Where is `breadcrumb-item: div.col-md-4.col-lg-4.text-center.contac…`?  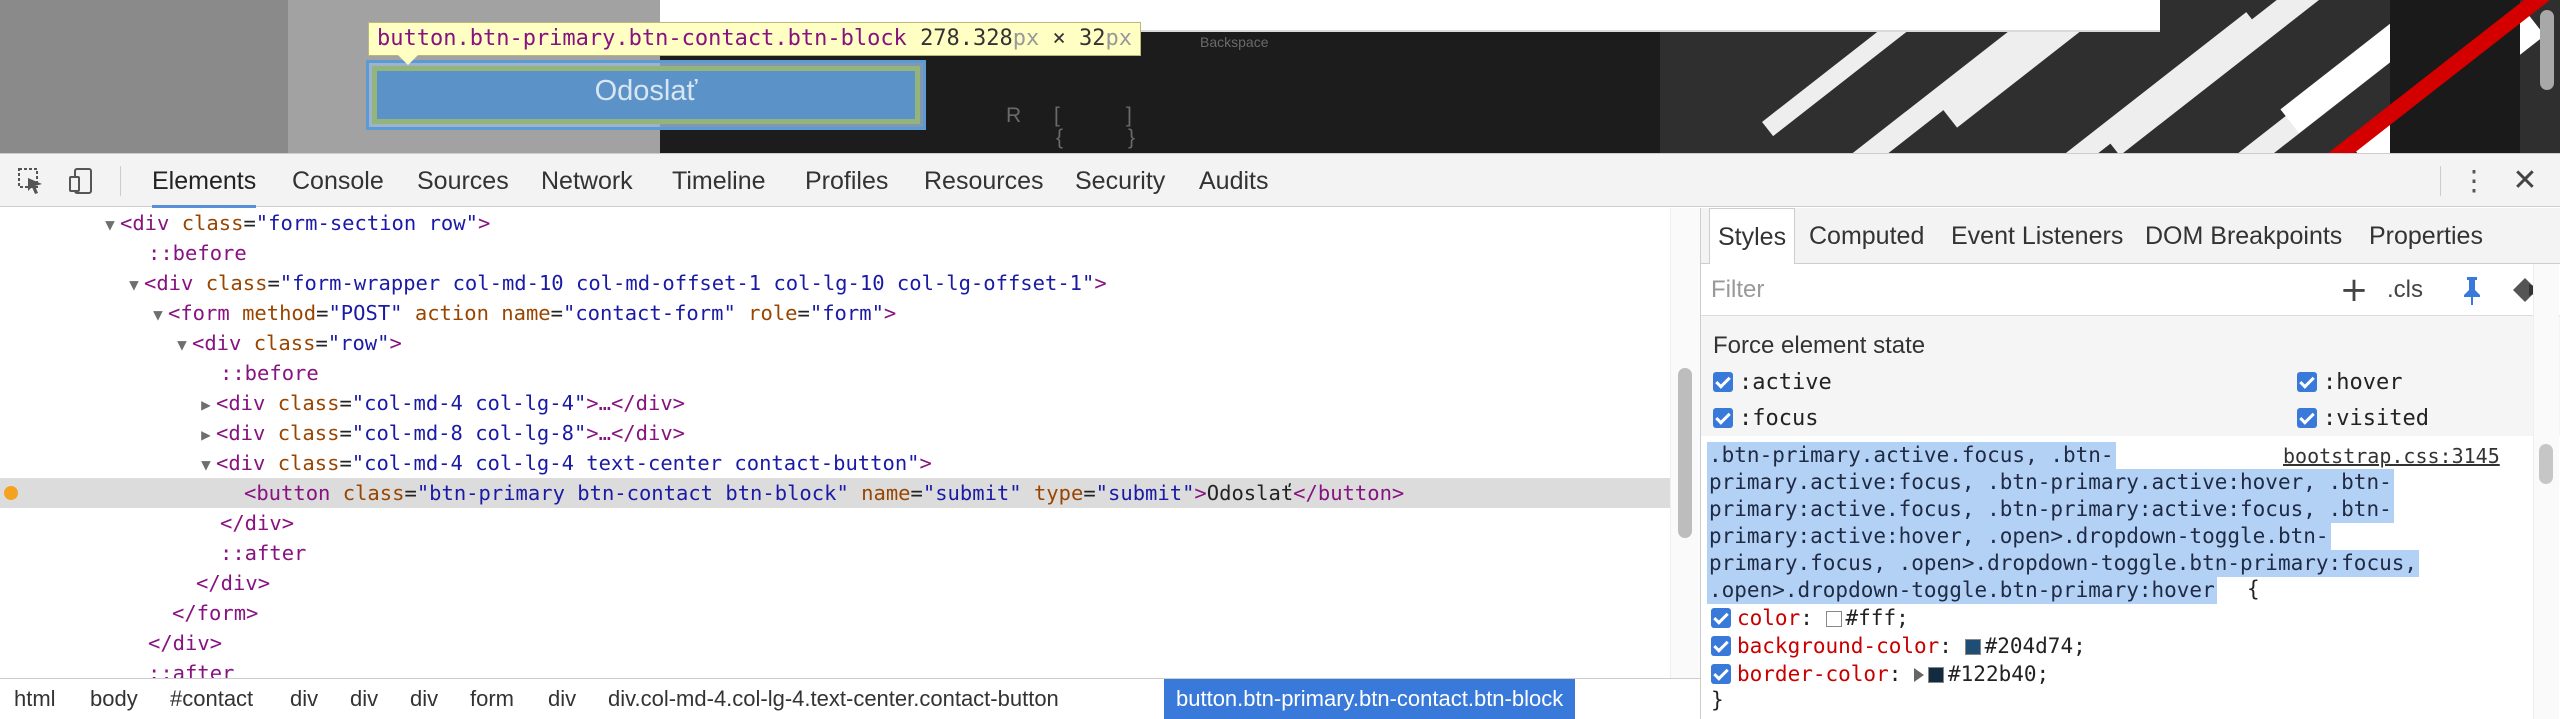
breadcrumb-item: div.col-md-4.col-lg-4.text-center.contac… is located at coordinates (833, 699).